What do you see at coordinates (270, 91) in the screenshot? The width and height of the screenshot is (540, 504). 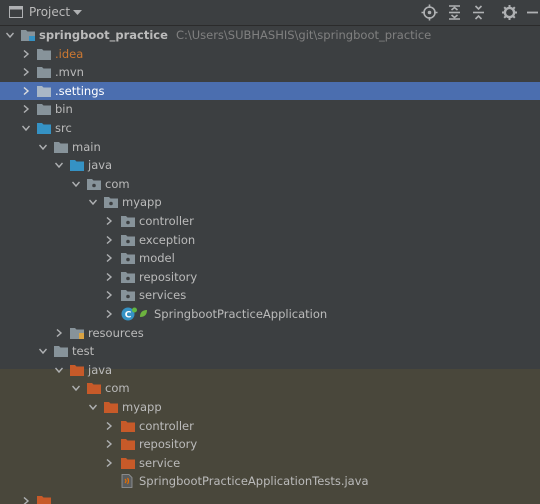 I see `tree-row-settings: .settings` at bounding box center [270, 91].